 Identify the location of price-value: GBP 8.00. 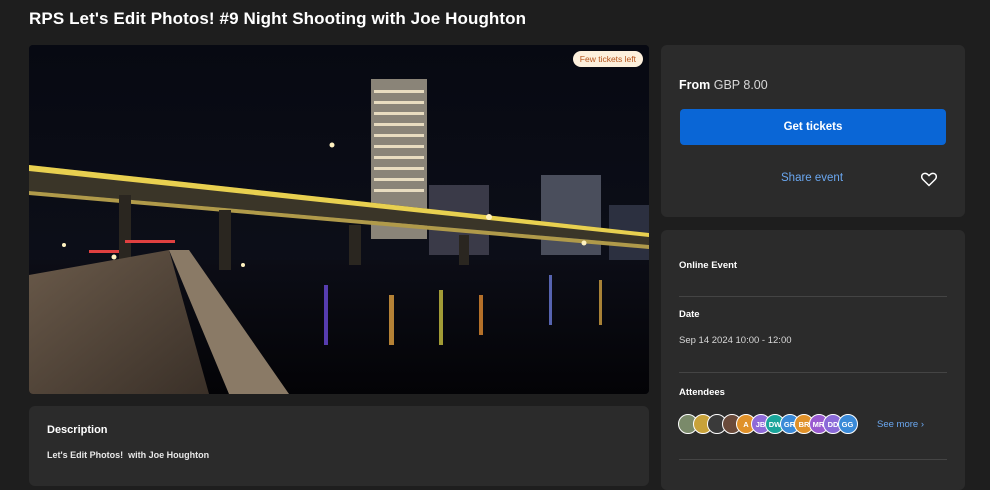
(740, 85).